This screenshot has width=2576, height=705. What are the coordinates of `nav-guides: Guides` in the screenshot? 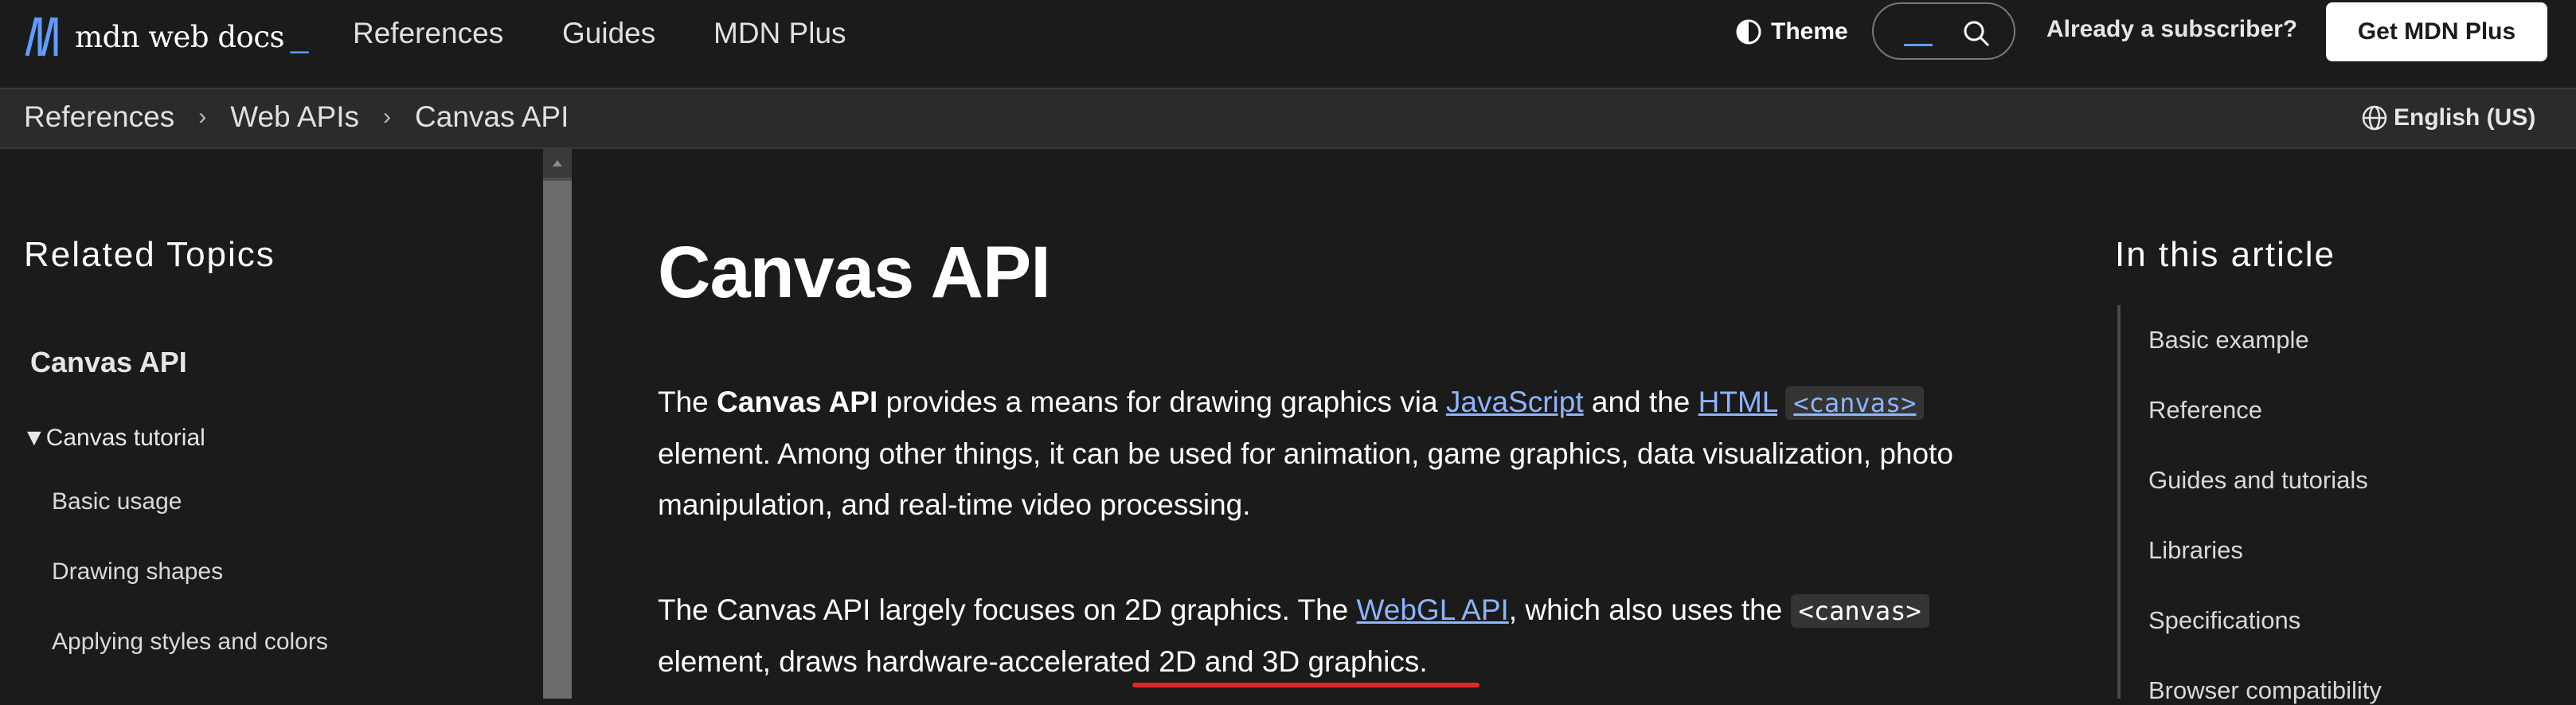 It's located at (608, 33).